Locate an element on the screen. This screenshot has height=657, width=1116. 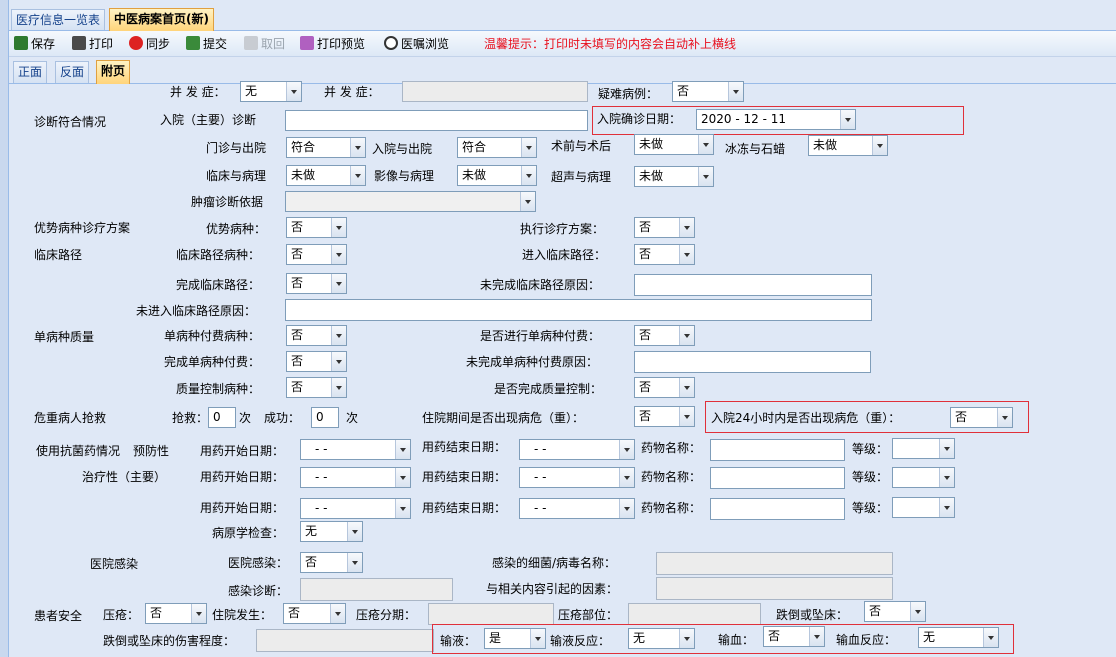
admit-discharge-select: 符合 is located at coordinates (497, 147).